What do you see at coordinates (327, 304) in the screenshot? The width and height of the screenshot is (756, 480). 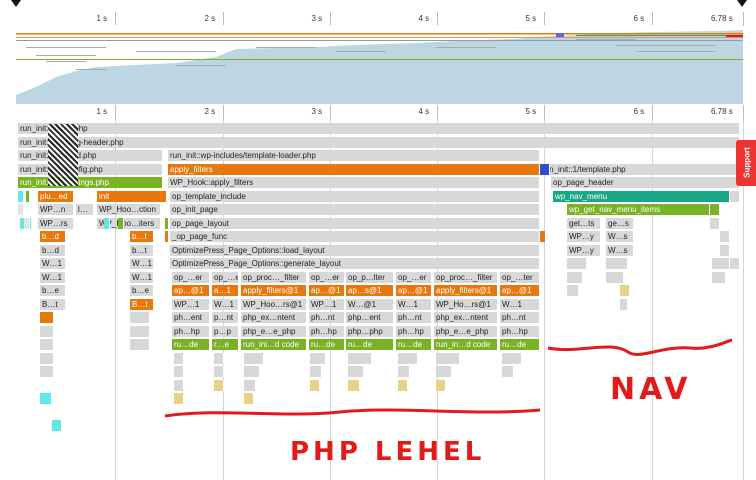 I see `flame-frame: WP…1` at bounding box center [327, 304].